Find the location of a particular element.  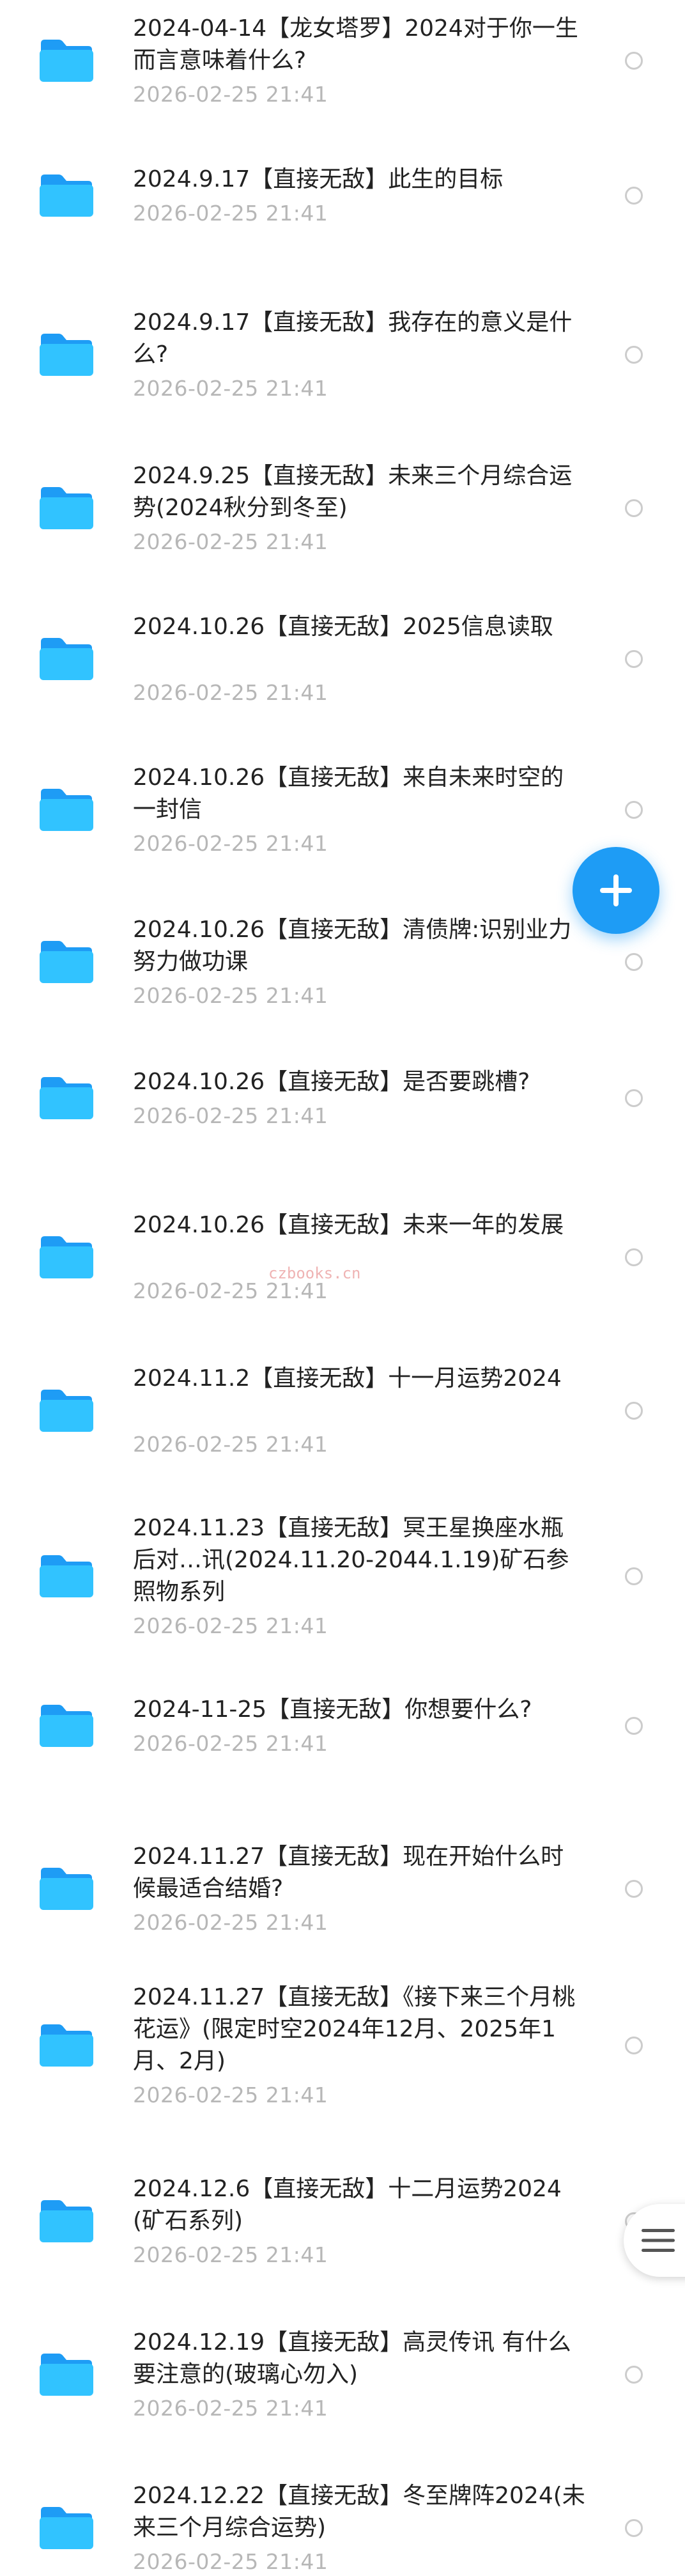

file-title: 2024.11.27【直接无敌】现在开始什么时候最适合结婚? is located at coordinates (348, 1873).